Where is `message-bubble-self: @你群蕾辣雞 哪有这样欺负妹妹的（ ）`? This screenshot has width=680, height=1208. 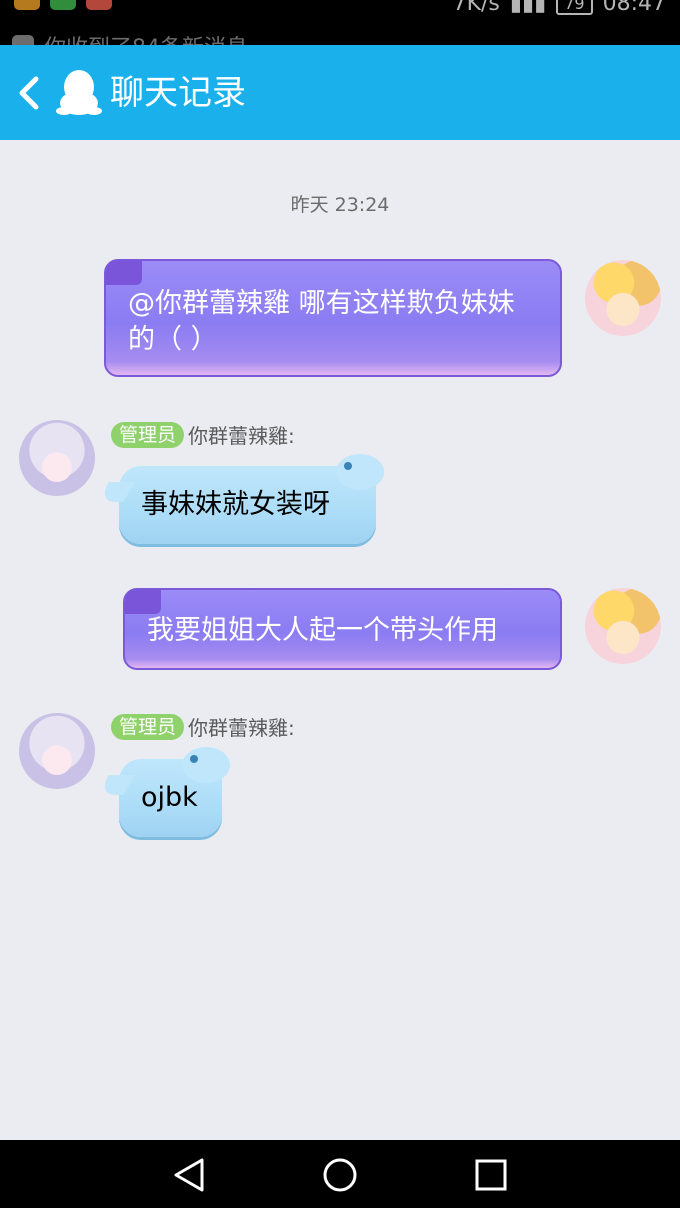
message-bubble-self: @你群蕾辣雞 哪有这样欺负妹妹的（ ） is located at coordinates (333, 318).